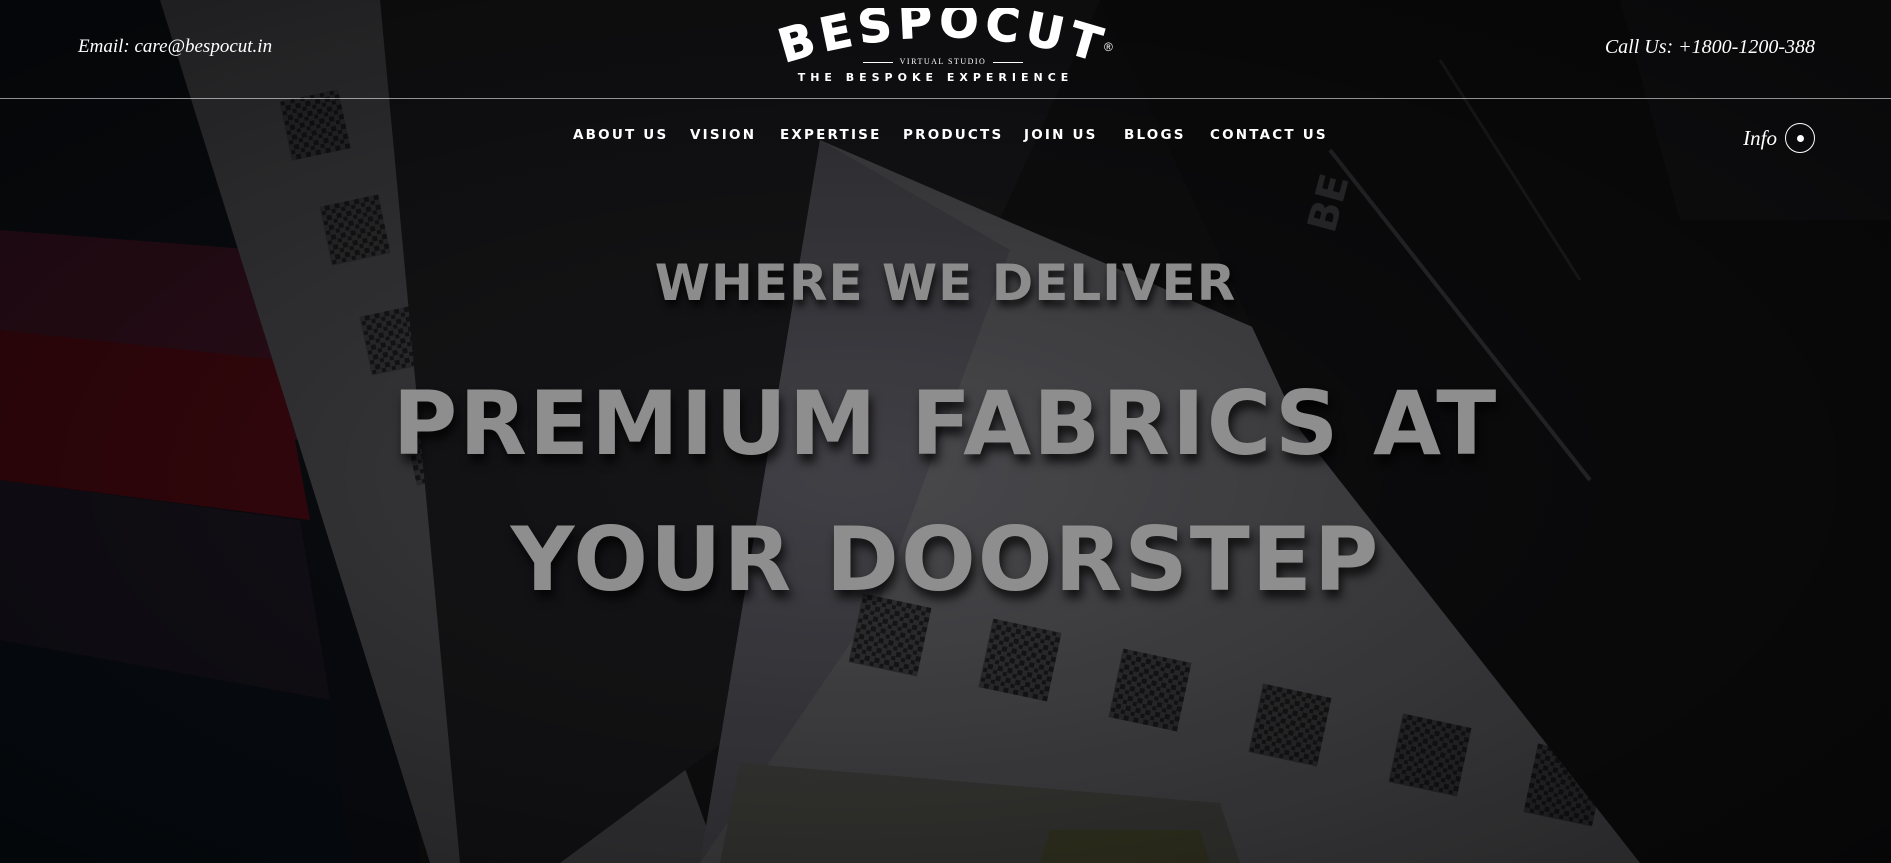 This screenshot has width=1891, height=863. What do you see at coordinates (1710, 47) in the screenshot?
I see `phone-link: Call Us: +1800-1200-388` at bounding box center [1710, 47].